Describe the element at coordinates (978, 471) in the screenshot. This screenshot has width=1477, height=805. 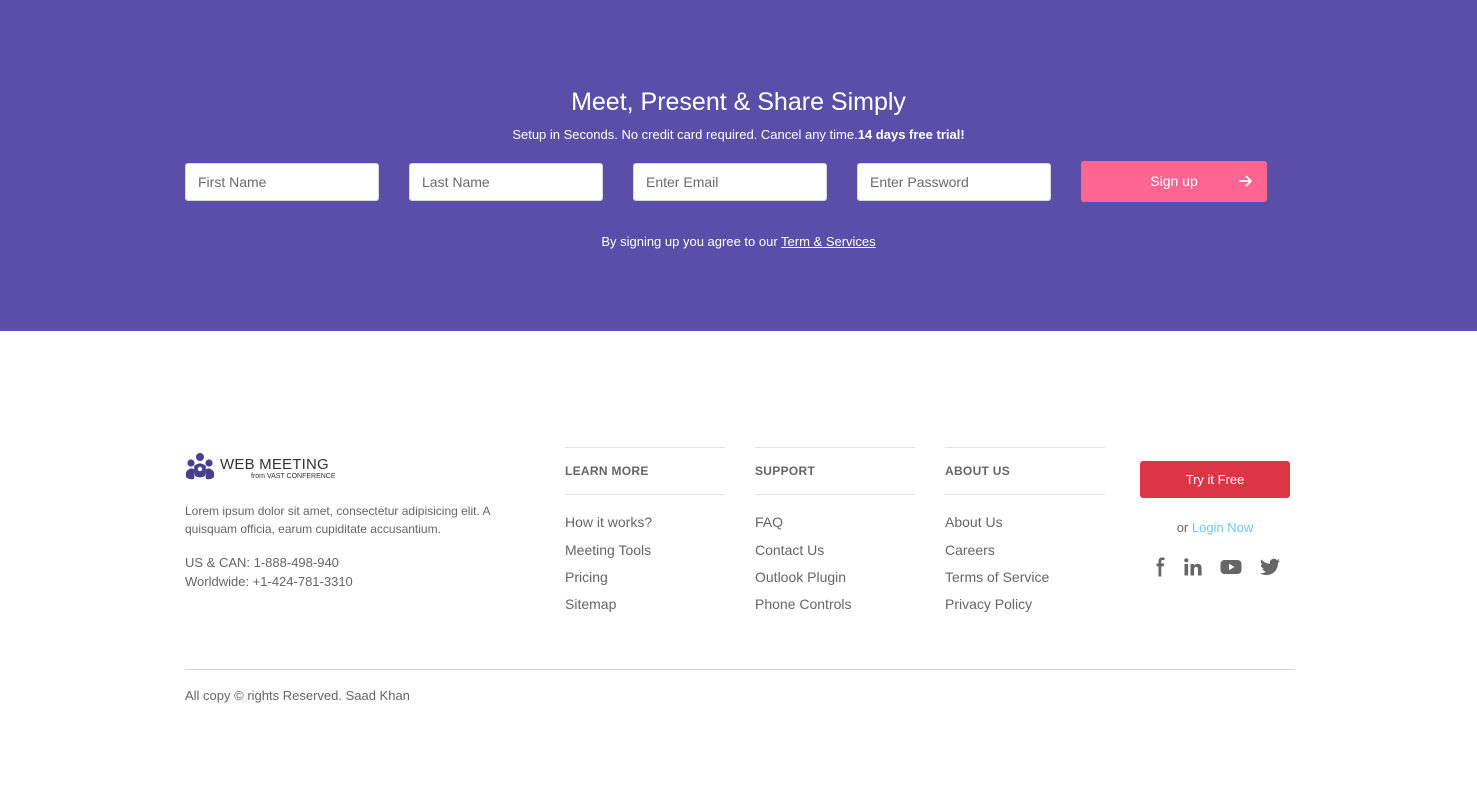
I see `column-heading: ABOUT US` at that location.